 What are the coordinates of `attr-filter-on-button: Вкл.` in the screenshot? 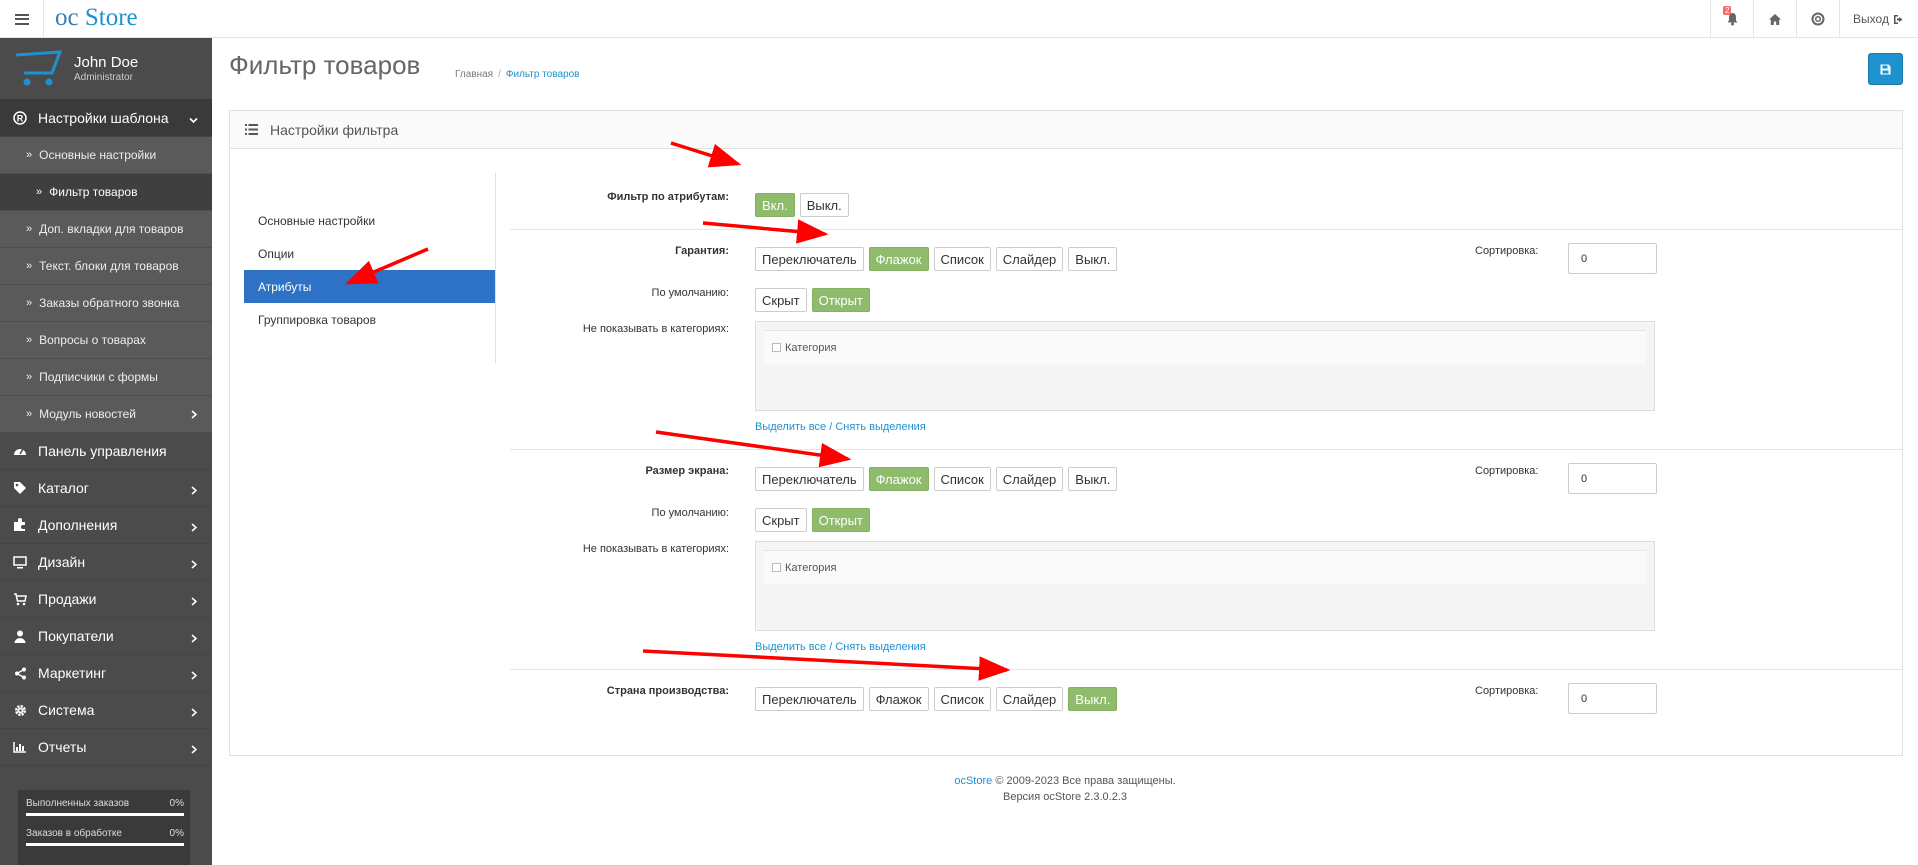 It's located at (775, 205).